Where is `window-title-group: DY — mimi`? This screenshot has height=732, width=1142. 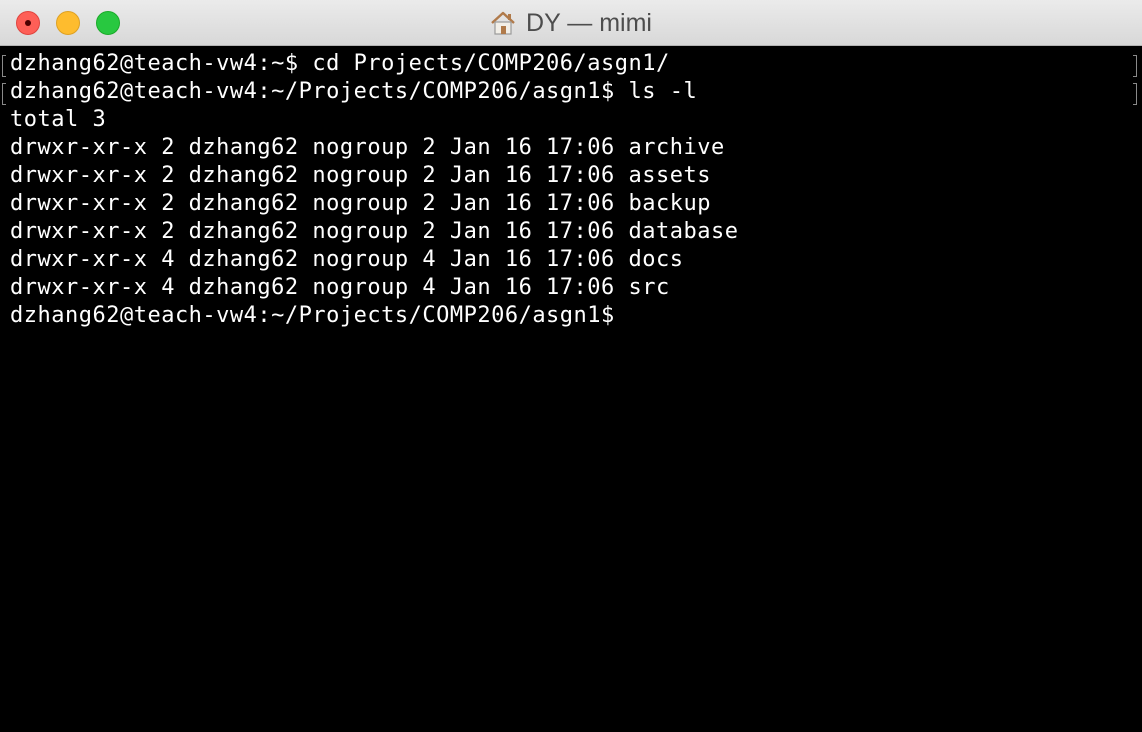 window-title-group: DY — mimi is located at coordinates (571, 23).